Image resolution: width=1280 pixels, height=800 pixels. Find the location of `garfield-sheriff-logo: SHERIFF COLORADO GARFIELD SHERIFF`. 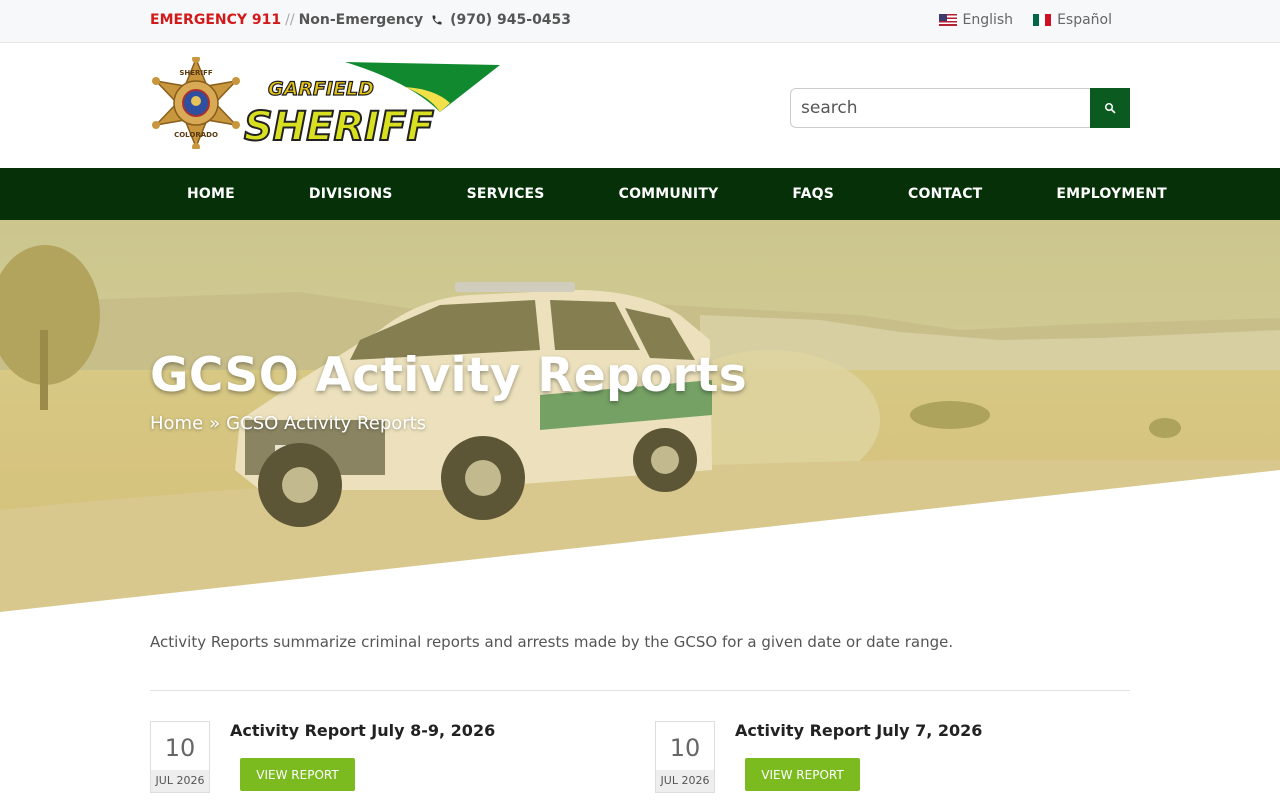

garfield-sheriff-logo: SHERIFF COLORADO GARFIELD SHERIFF is located at coordinates (325, 103).